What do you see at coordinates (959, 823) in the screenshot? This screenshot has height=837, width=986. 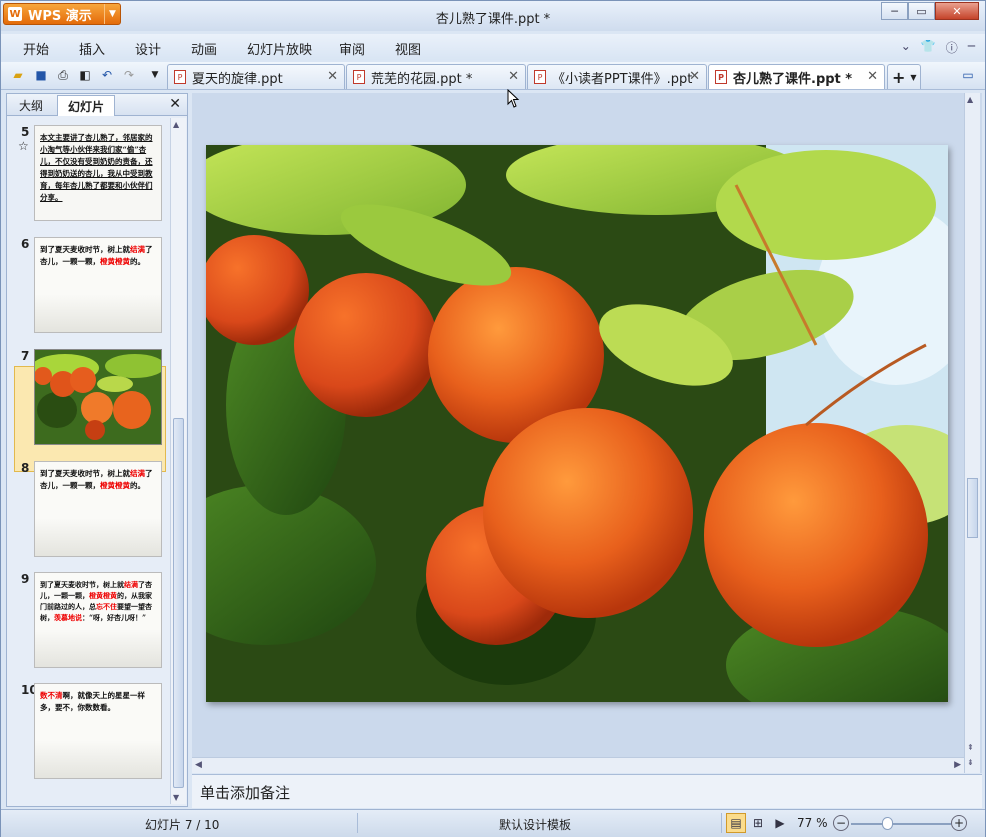 I see `zoom-in-icon: +` at bounding box center [959, 823].